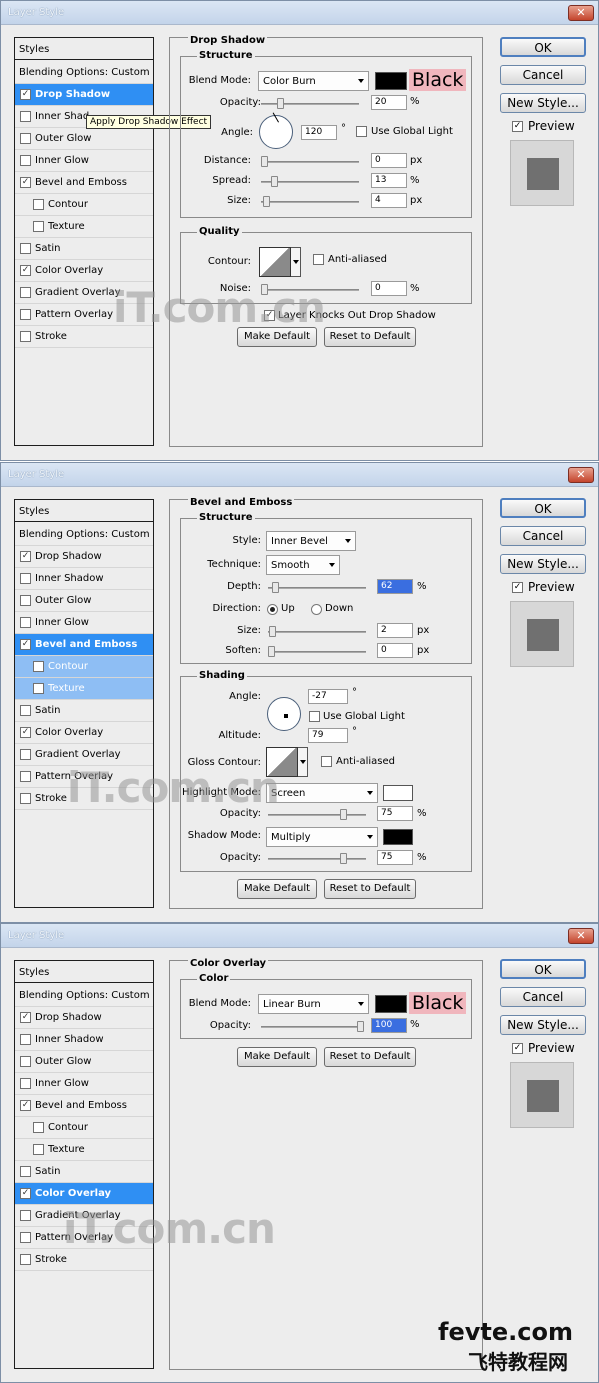 This screenshot has height=1383, width=599. I want to click on size-input: 2, so click(395, 630).